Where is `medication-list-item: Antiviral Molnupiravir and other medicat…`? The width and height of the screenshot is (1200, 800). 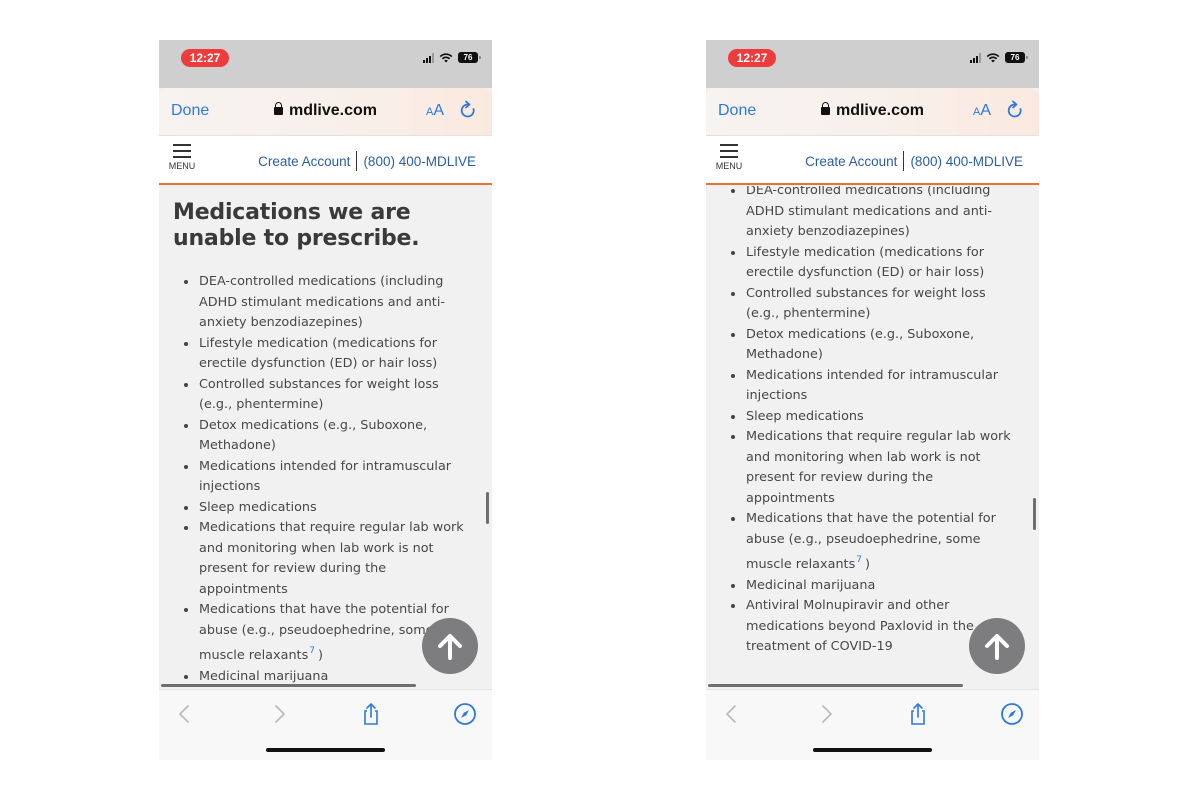 medication-list-item: Antiviral Molnupiravir and other medicat… is located at coordinates (336, 687).